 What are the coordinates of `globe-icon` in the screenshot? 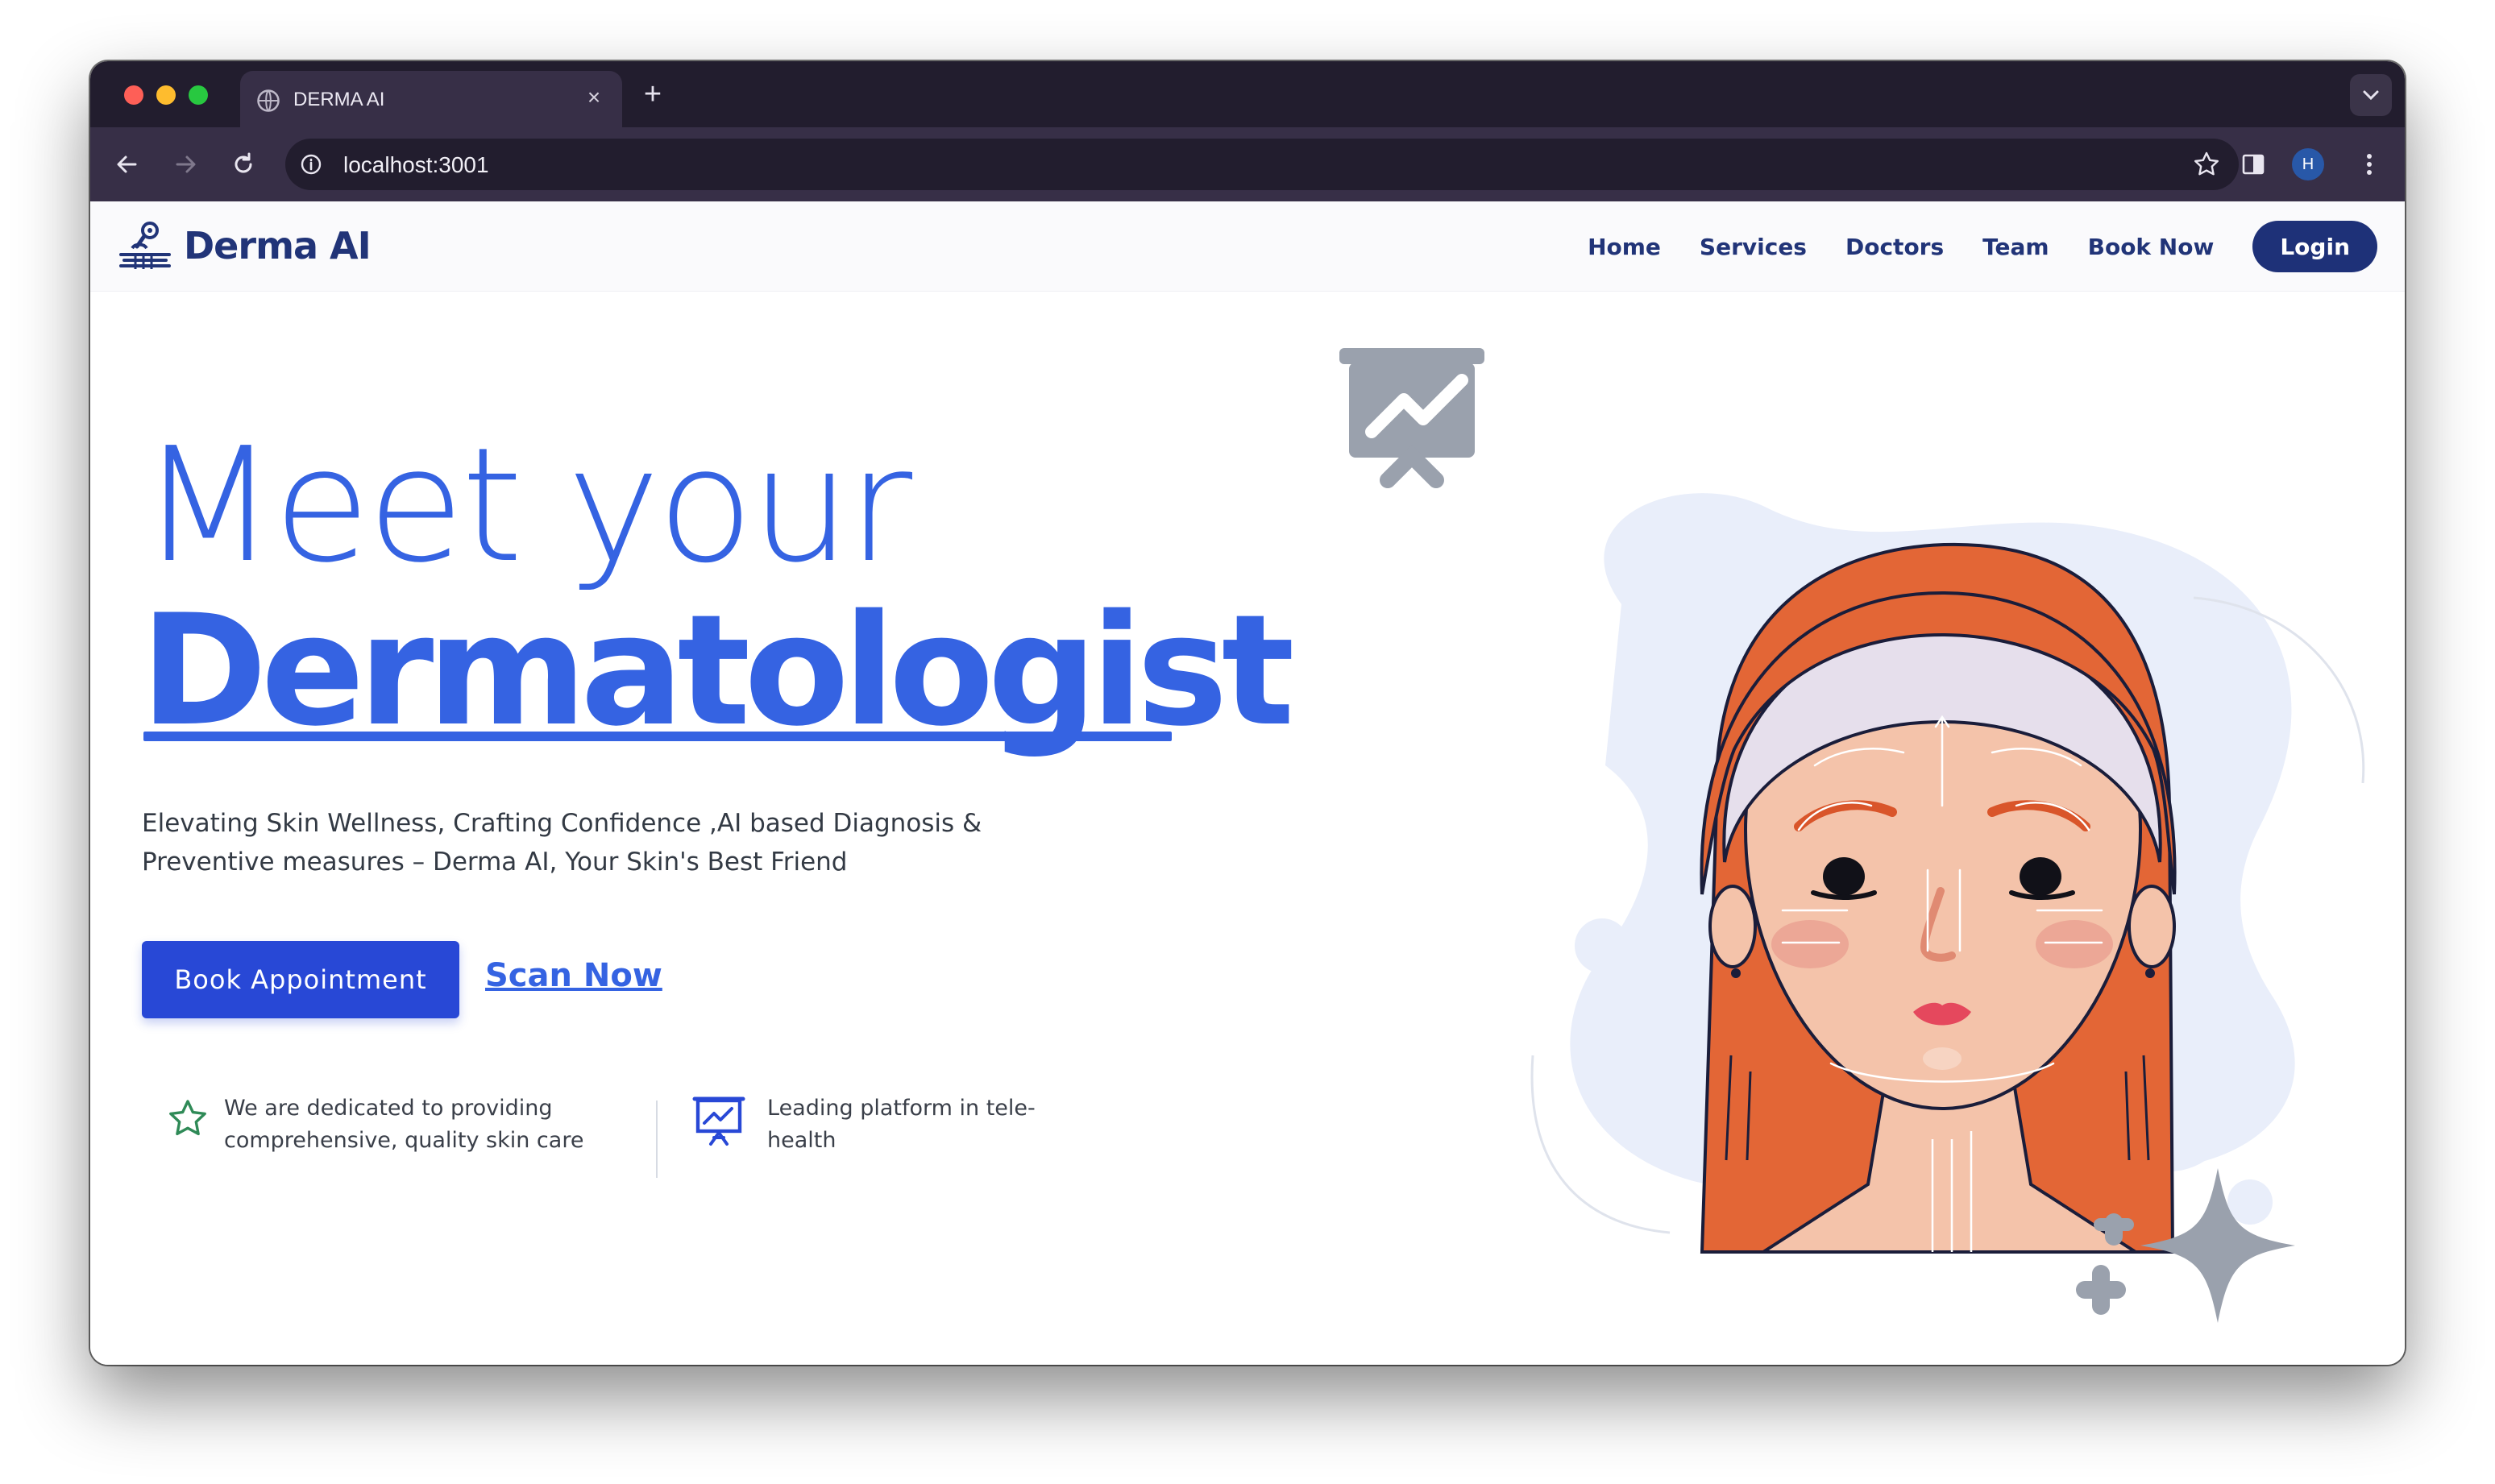 It's located at (268, 100).